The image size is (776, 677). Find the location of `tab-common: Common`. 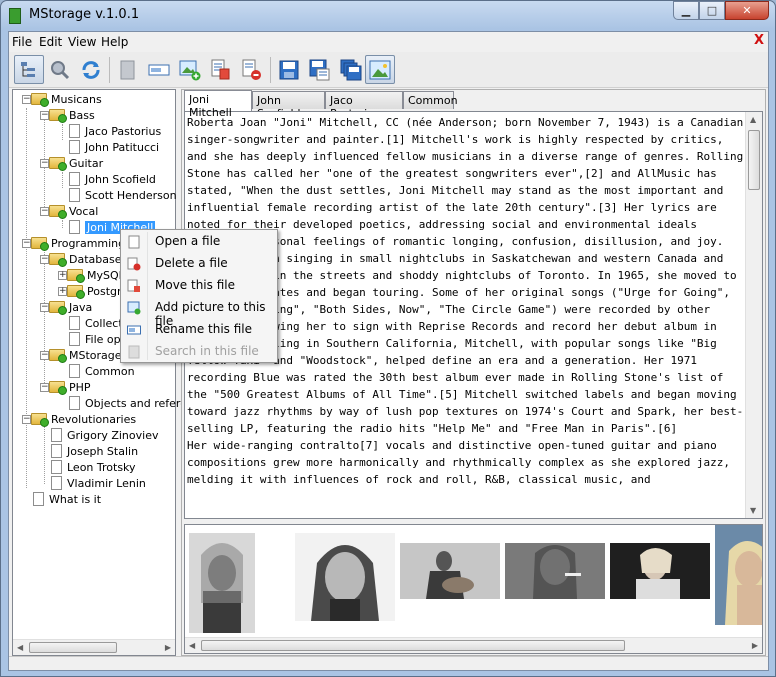

tab-common: Common is located at coordinates (430, 100).